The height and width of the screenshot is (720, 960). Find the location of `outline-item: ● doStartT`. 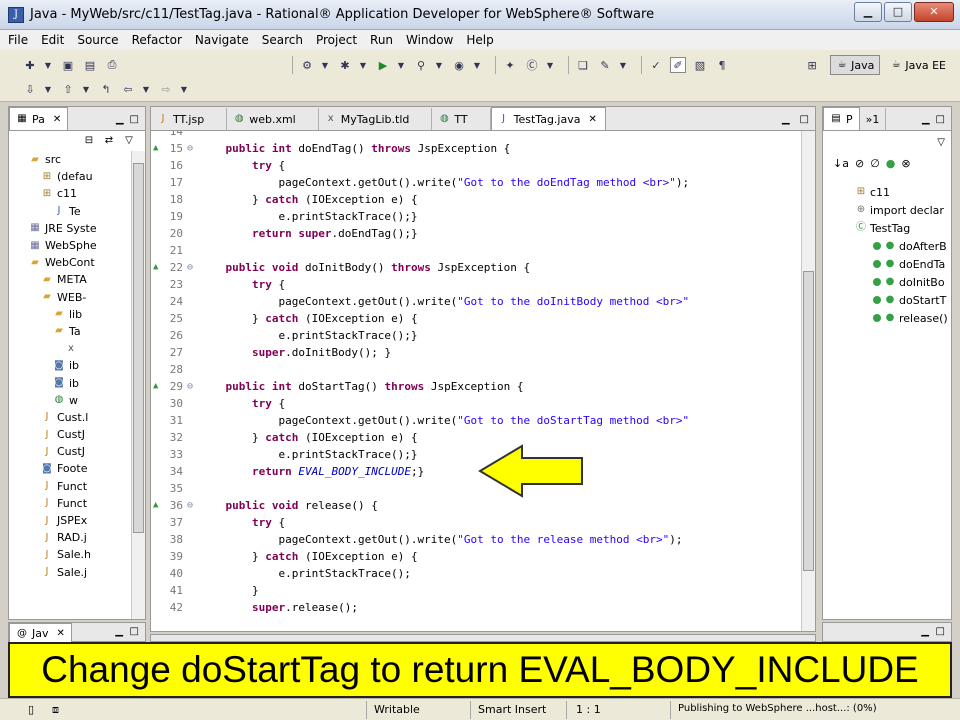

outline-item: ● doStartT is located at coordinates (892, 300).